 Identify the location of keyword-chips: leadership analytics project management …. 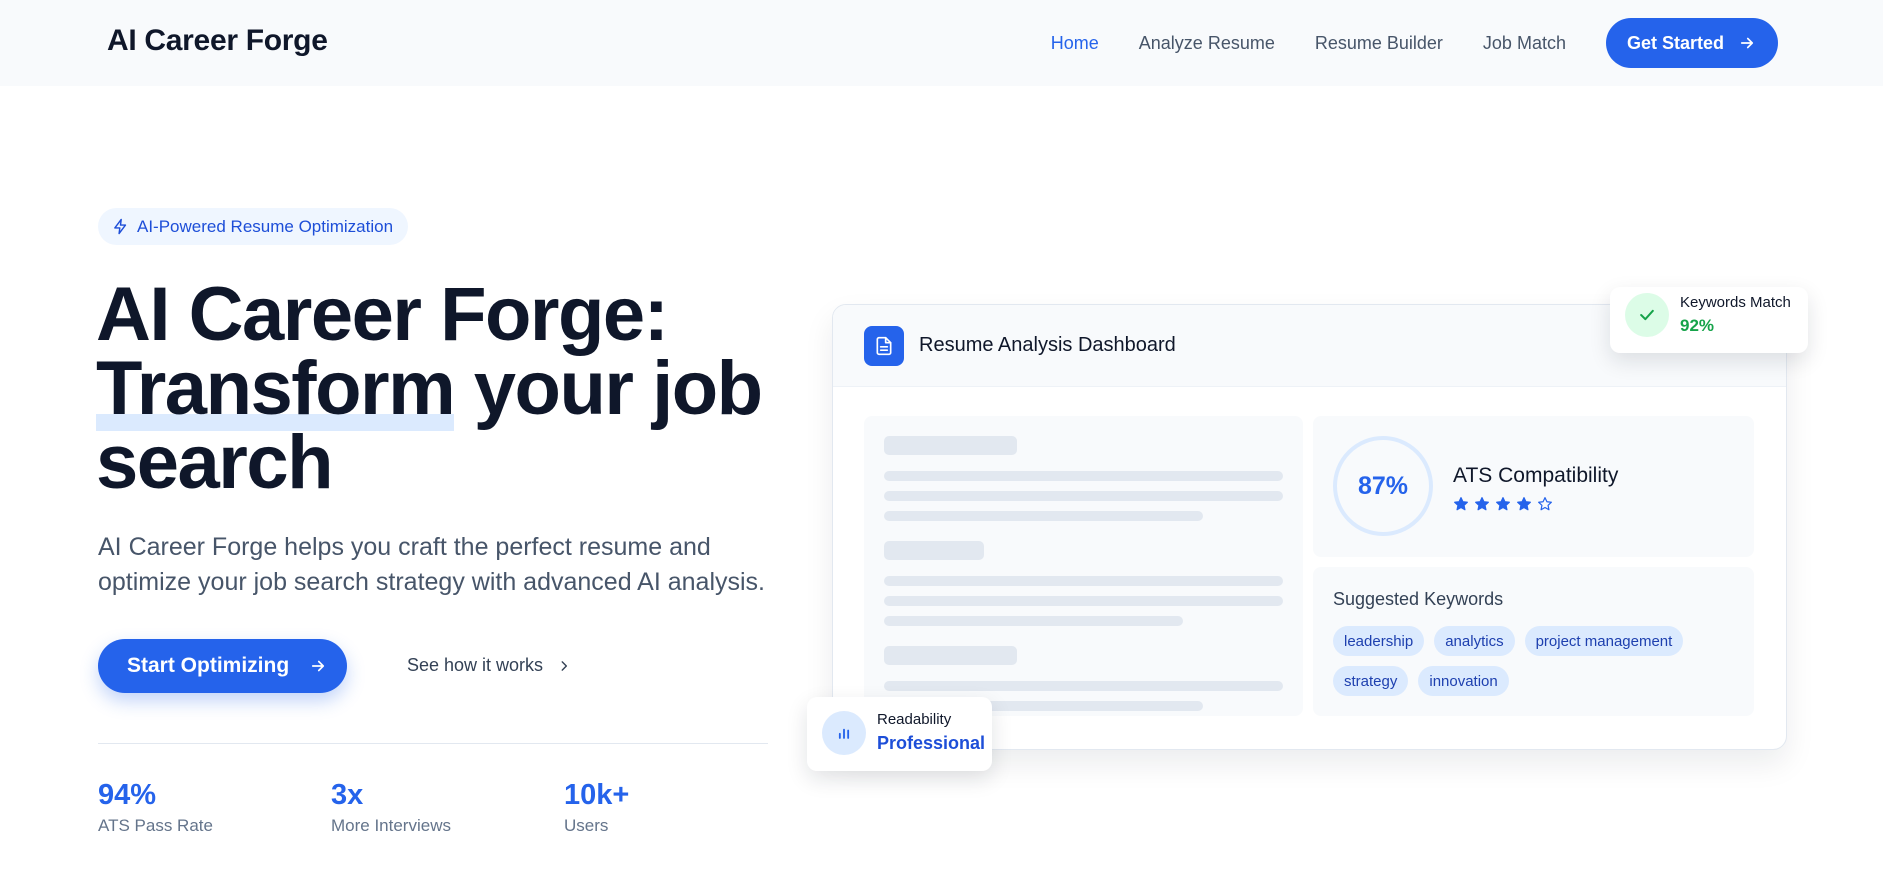
(1533, 661).